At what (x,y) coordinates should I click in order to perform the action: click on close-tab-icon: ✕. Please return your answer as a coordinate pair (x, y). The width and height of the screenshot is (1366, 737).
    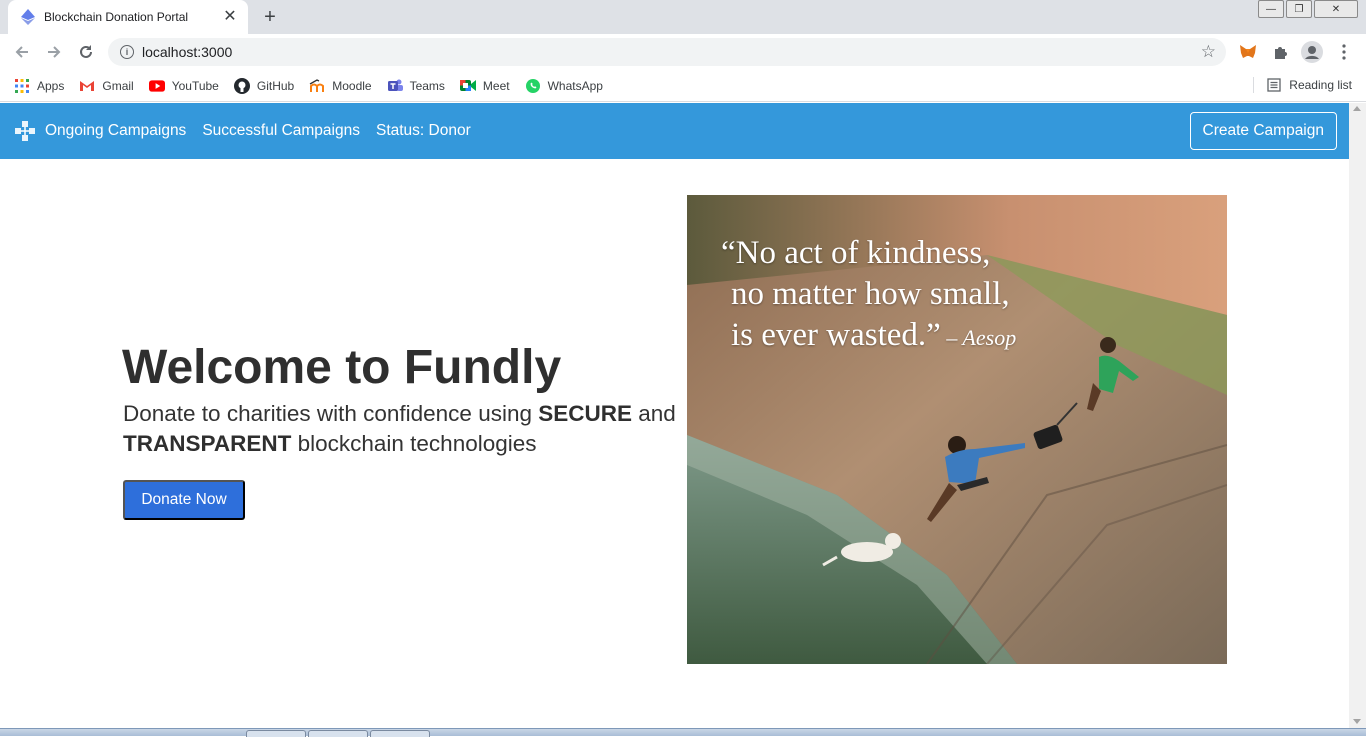
    Looking at the image, I should click on (230, 17).